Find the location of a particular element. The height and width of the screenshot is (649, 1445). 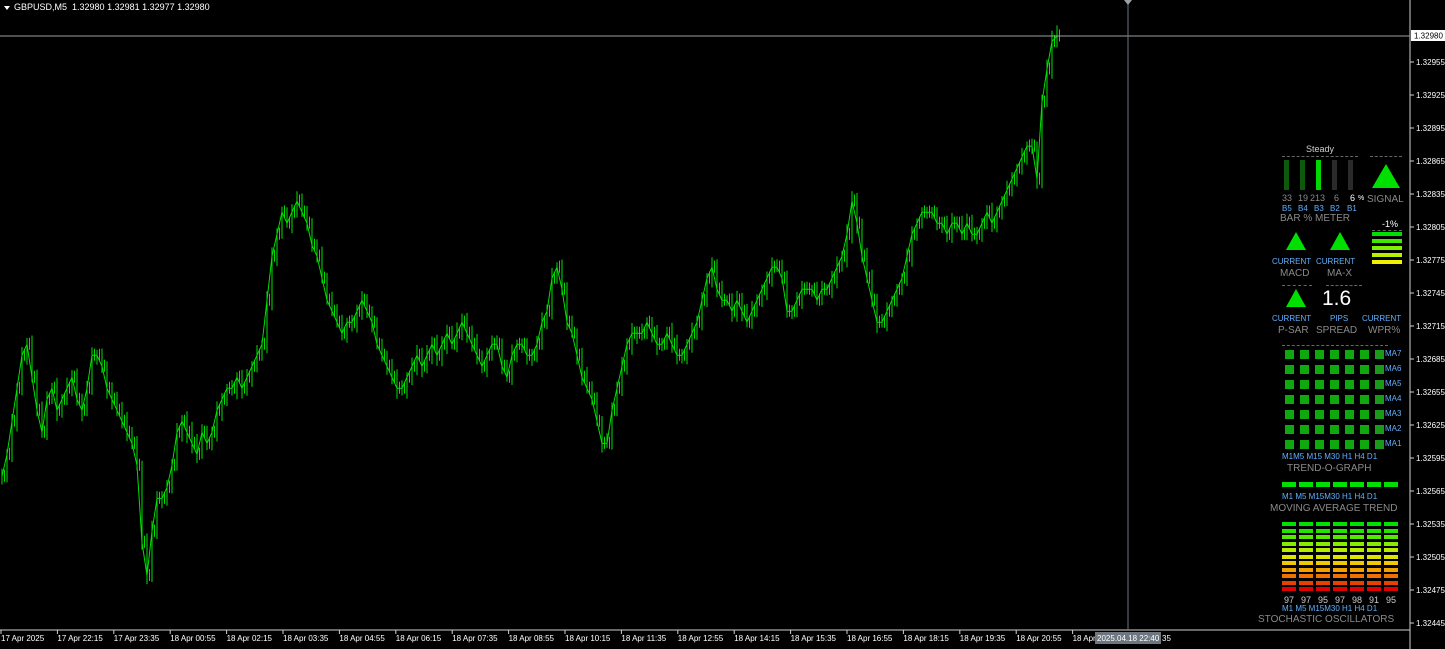

stochastic-col-labels: M1 M5 M15M30 H1 H4 D1 is located at coordinates (1330, 608).